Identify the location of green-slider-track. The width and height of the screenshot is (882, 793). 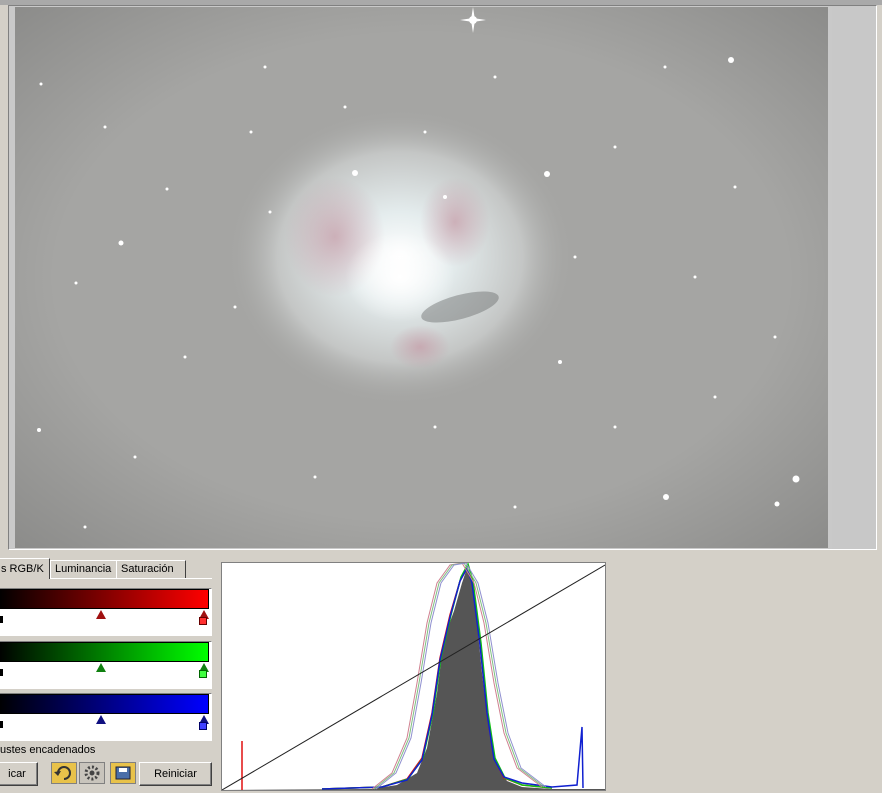
(104, 675).